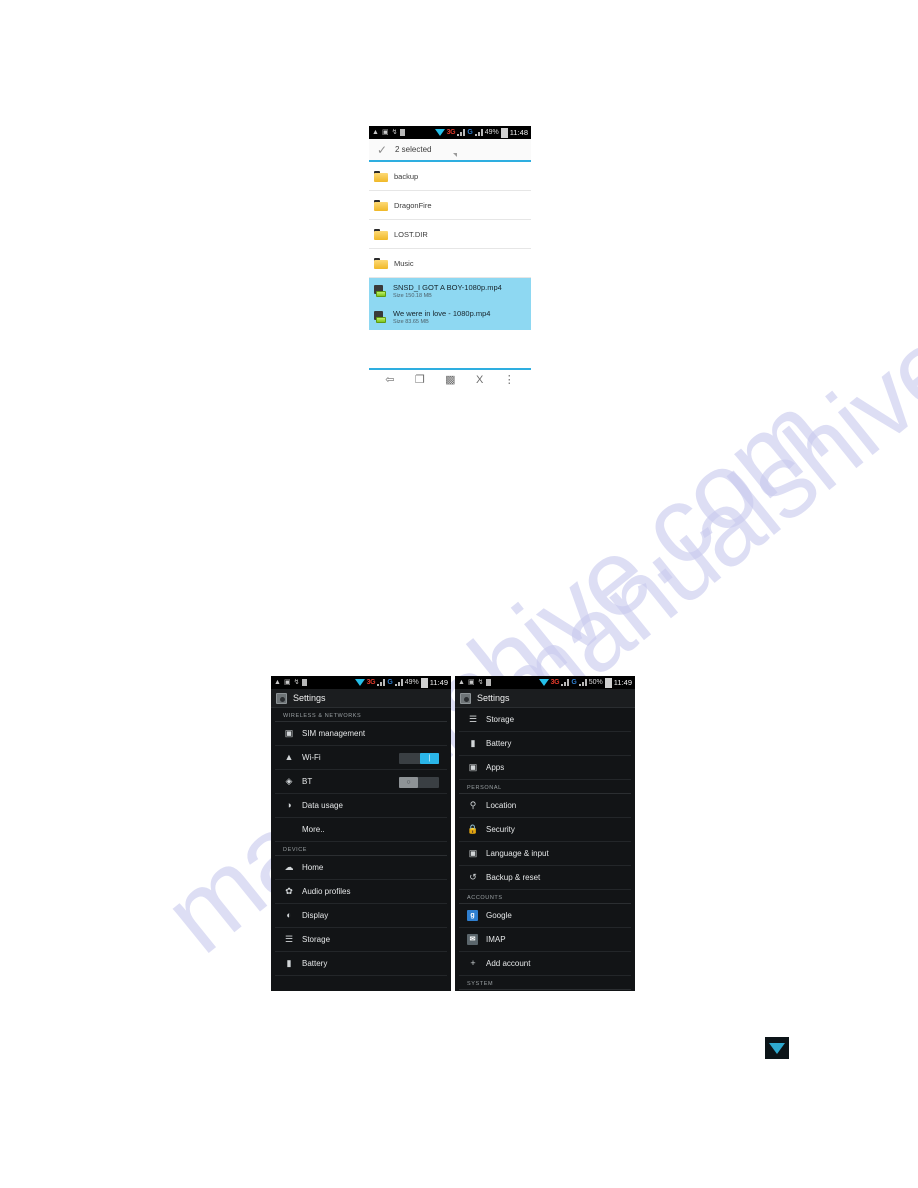  Describe the element at coordinates (450, 205) in the screenshot. I see `list-item: DragonFire` at that location.